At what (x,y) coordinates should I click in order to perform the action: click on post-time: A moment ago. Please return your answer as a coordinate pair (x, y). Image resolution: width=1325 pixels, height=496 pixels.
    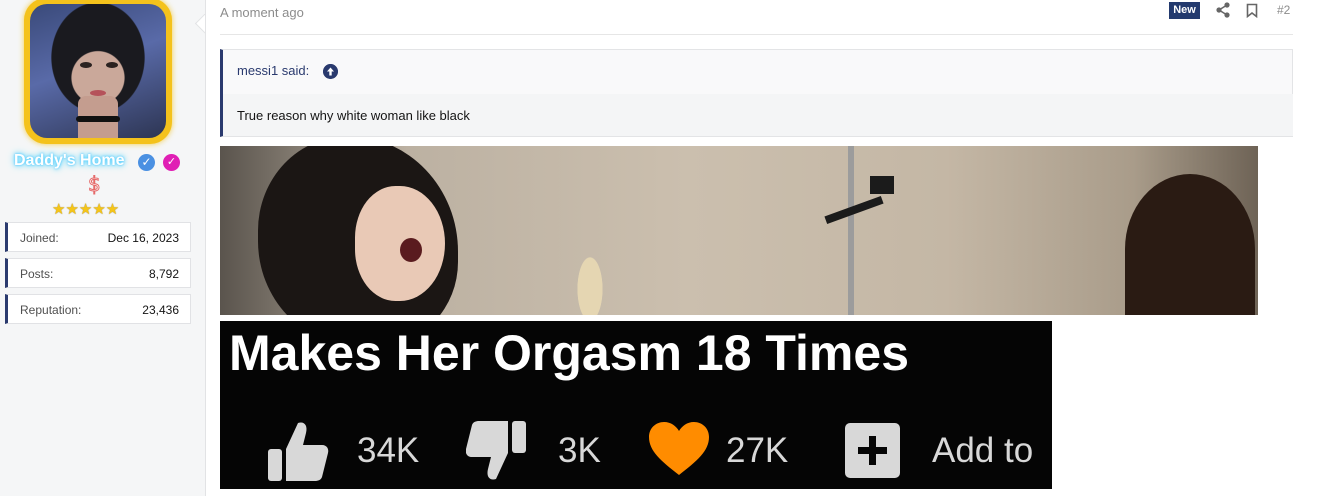
    Looking at the image, I should click on (262, 12).